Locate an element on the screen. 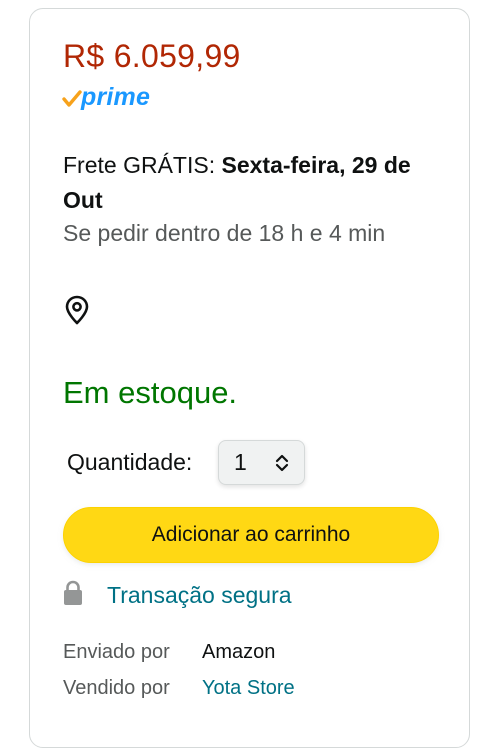 This screenshot has width=500, height=748. price: R$ 6.059,99 is located at coordinates (152, 56).